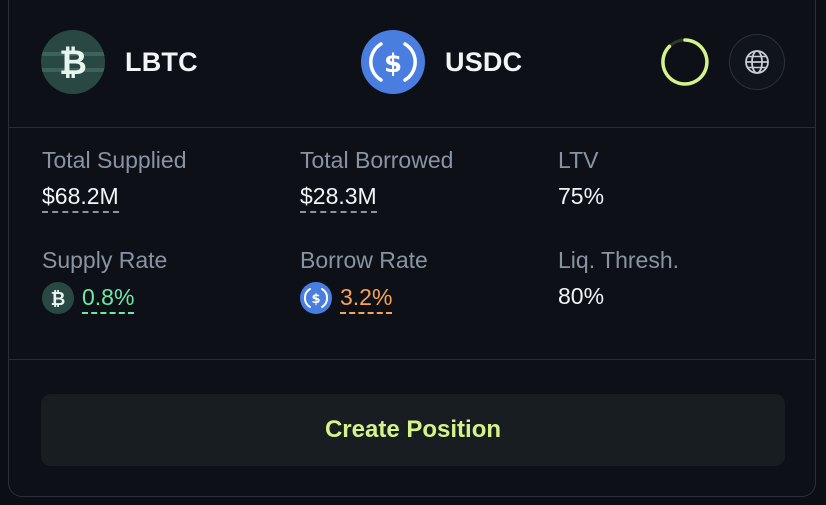  What do you see at coordinates (104, 280) in the screenshot?
I see `stat-supply-rate: Supply Rate ₿ 0.8%` at bounding box center [104, 280].